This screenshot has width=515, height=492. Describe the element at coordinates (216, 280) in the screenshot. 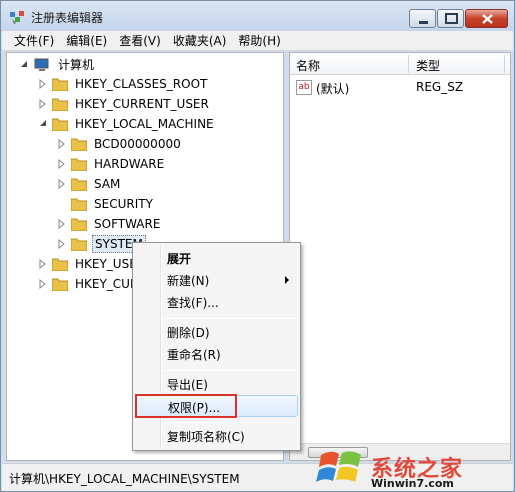

I see `menu-item-new: 新建(N)` at that location.